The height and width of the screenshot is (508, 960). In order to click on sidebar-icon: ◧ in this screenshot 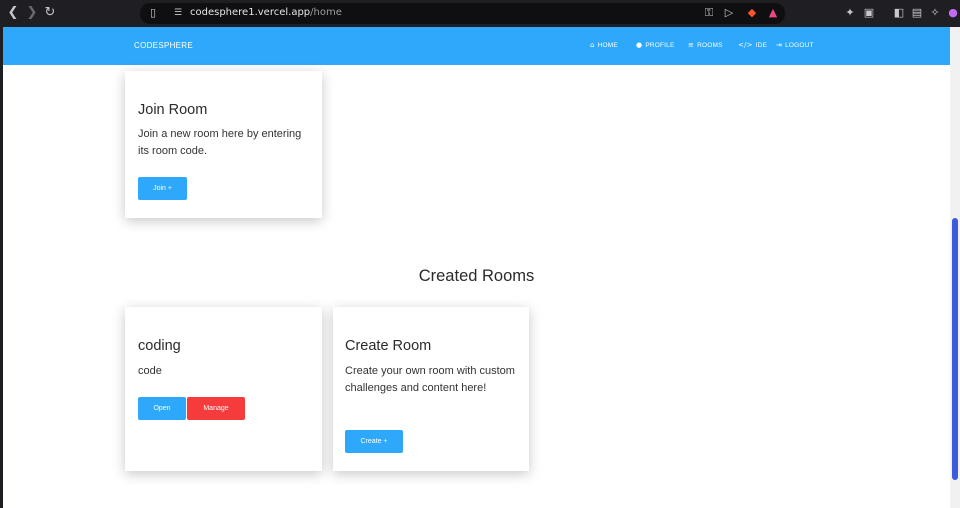, I will do `click(899, 13)`.